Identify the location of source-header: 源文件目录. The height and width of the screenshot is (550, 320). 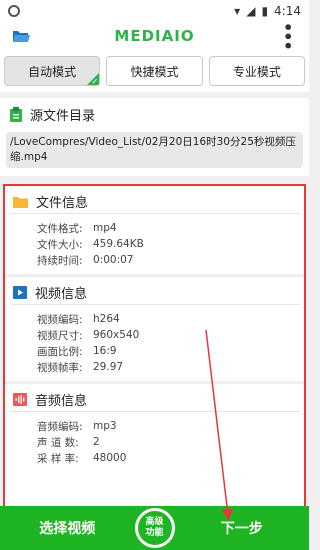
(154, 114).